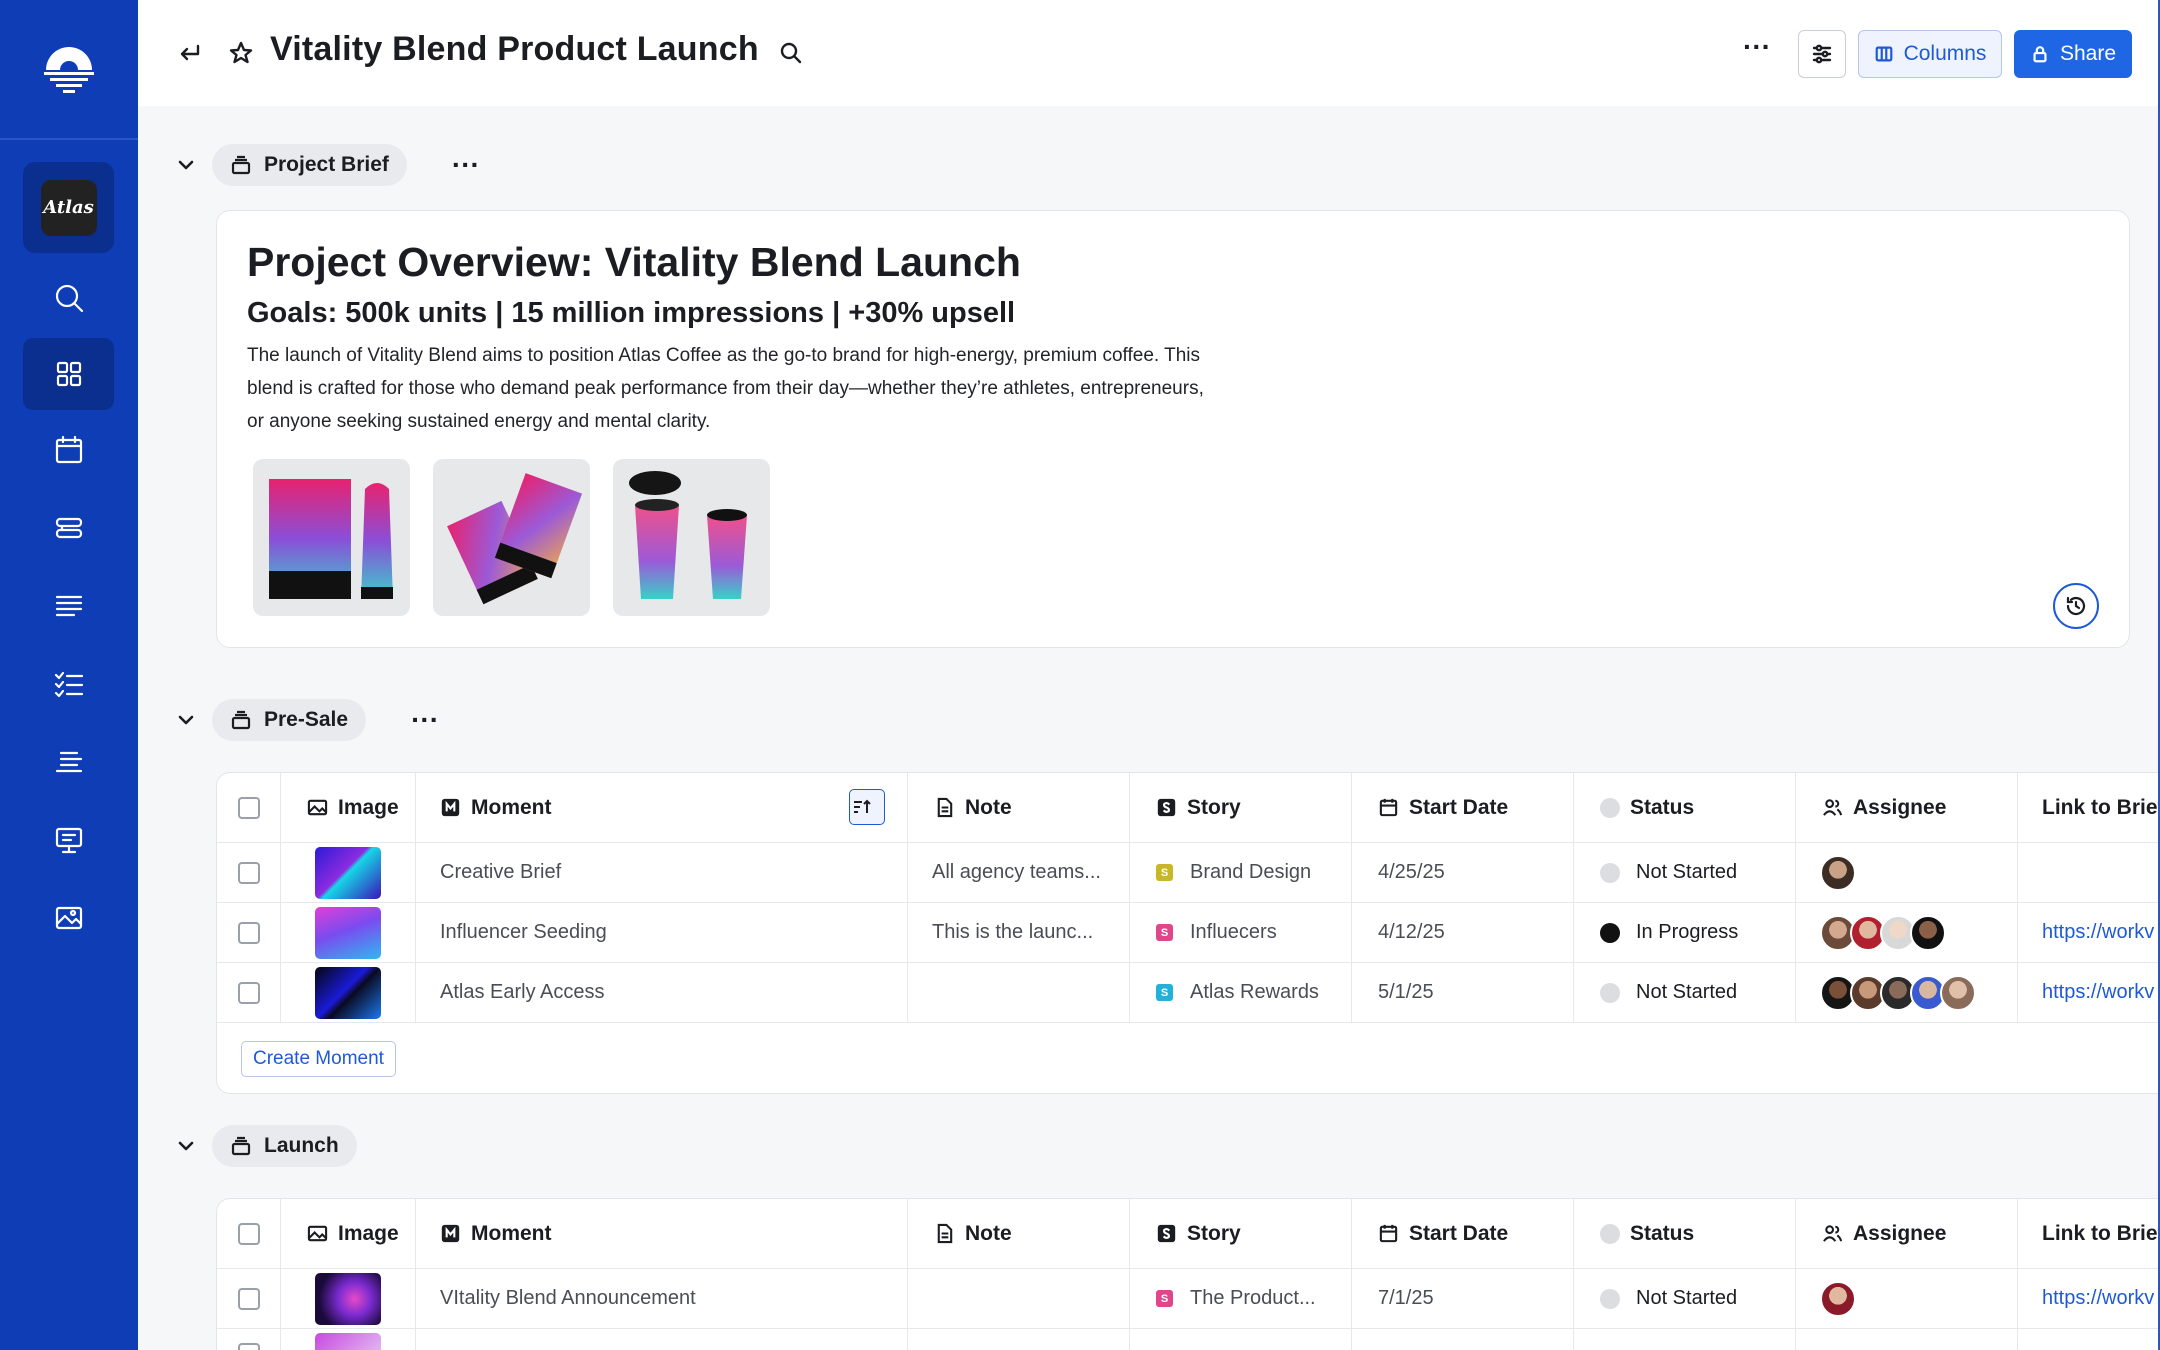 Image resolution: width=2160 pixels, height=1350 pixels. Describe the element at coordinates (68, 684) in the screenshot. I see `sidebar-item-checklist` at that location.